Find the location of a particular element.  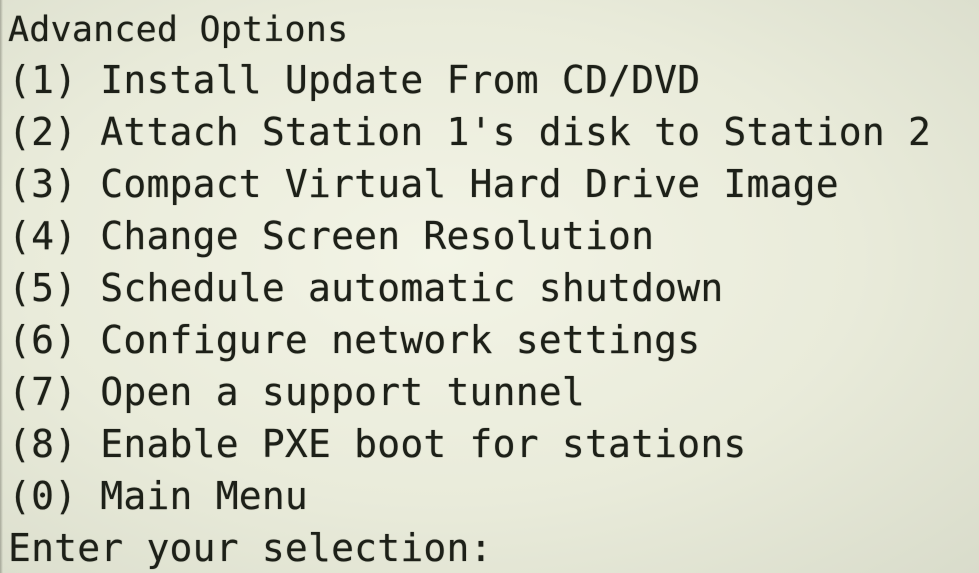

menu-title: Advanced Options is located at coordinates (178, 30).